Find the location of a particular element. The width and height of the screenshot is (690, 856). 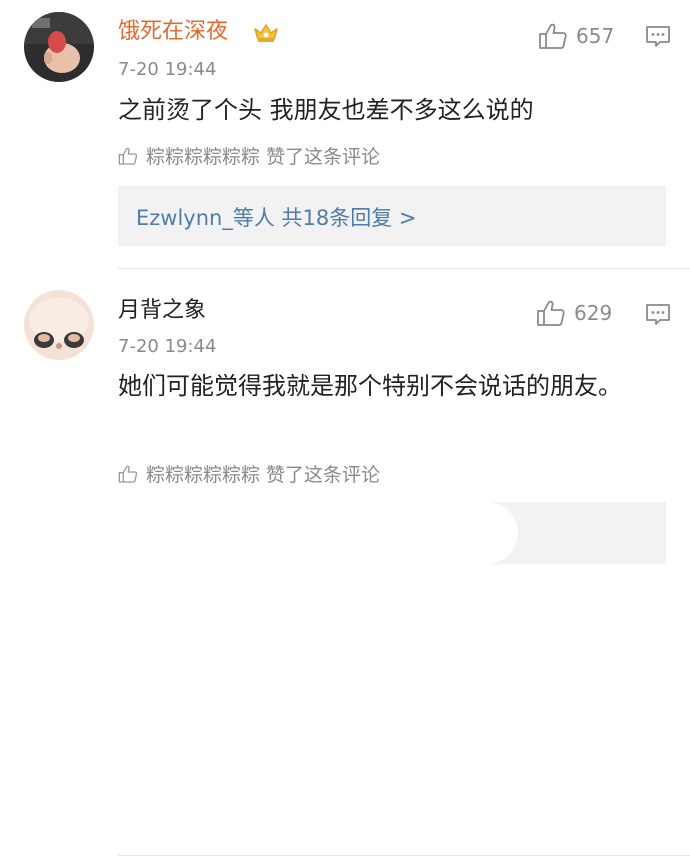

replies-box is located at coordinates (392, 533).